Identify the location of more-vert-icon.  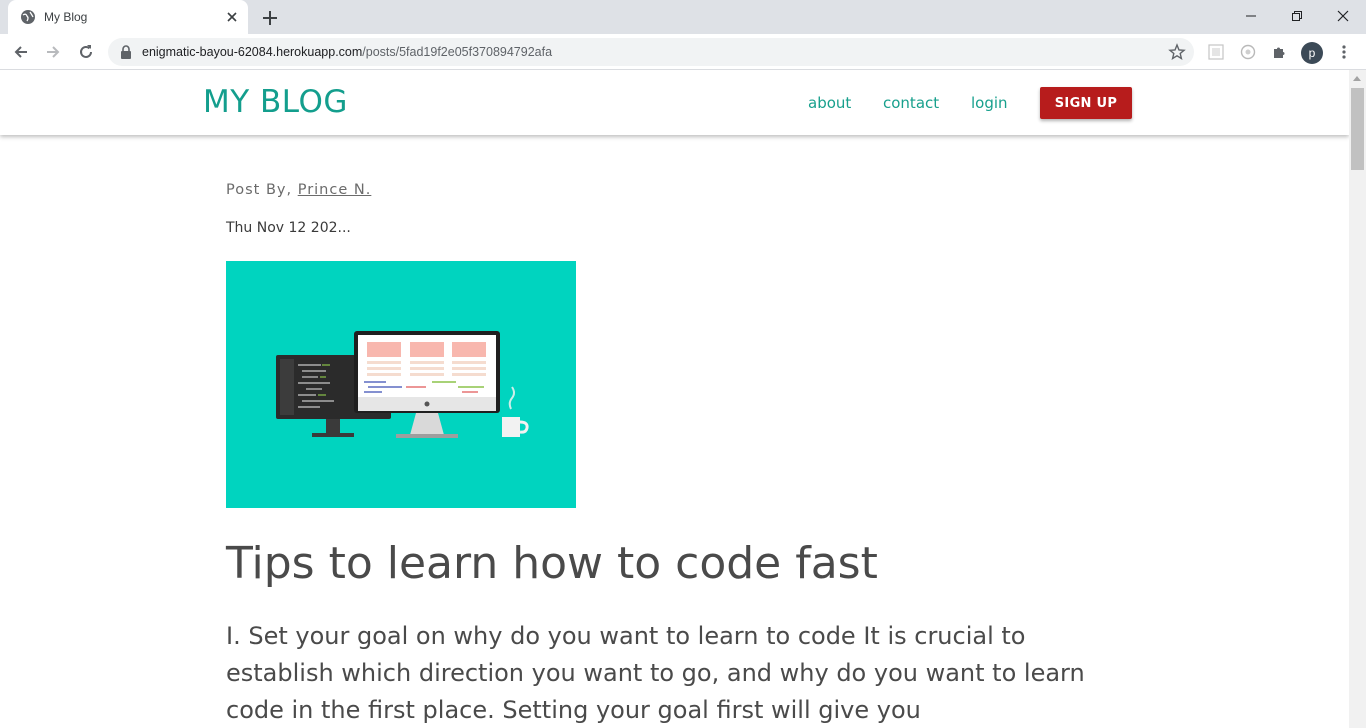
(1344, 52).